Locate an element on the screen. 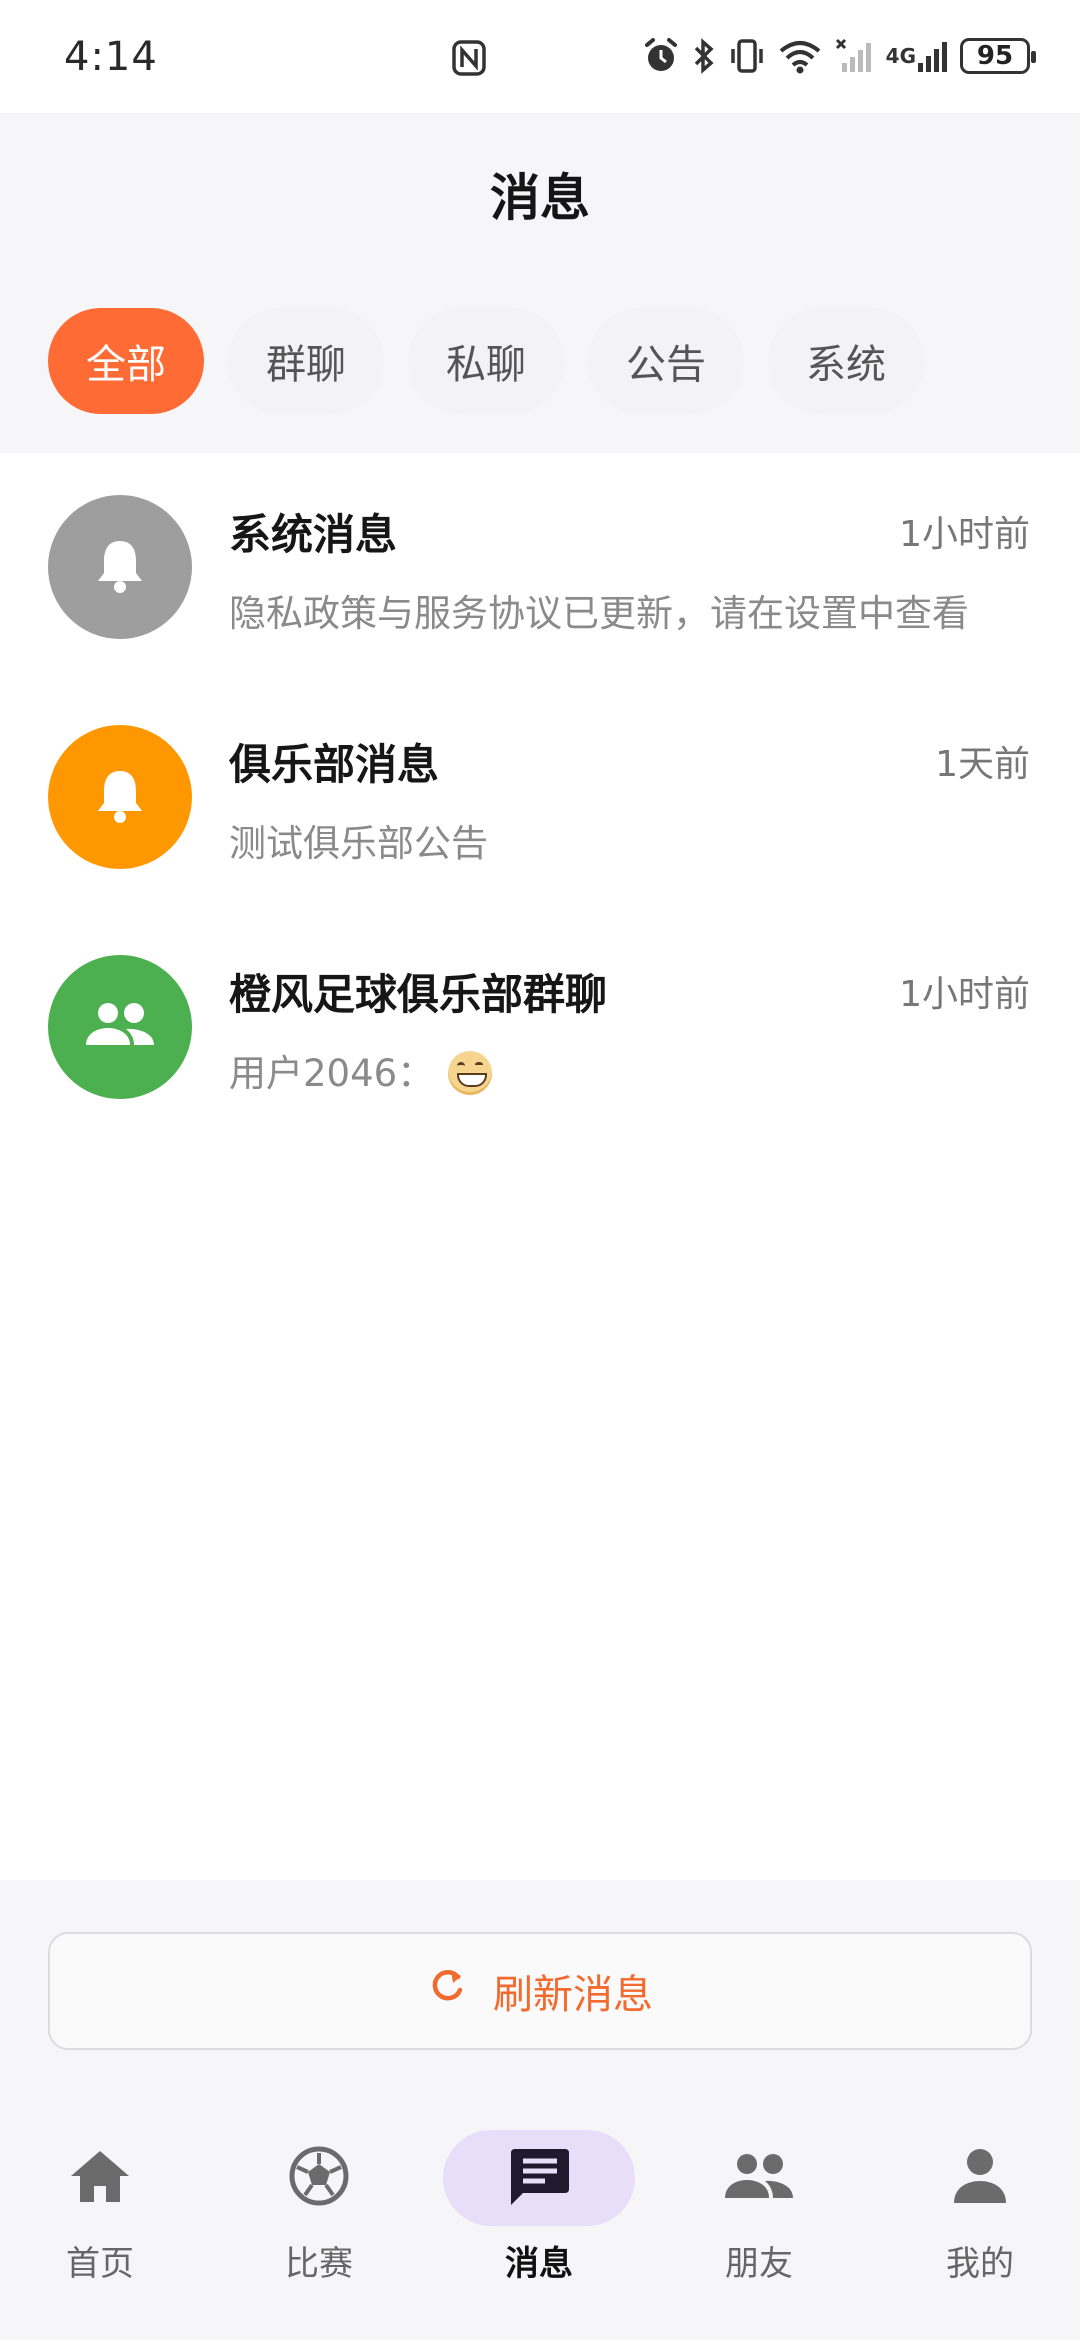 The image size is (1080, 2340). message-title: 橙风足球俱乐部群聊 is located at coordinates (418, 994).